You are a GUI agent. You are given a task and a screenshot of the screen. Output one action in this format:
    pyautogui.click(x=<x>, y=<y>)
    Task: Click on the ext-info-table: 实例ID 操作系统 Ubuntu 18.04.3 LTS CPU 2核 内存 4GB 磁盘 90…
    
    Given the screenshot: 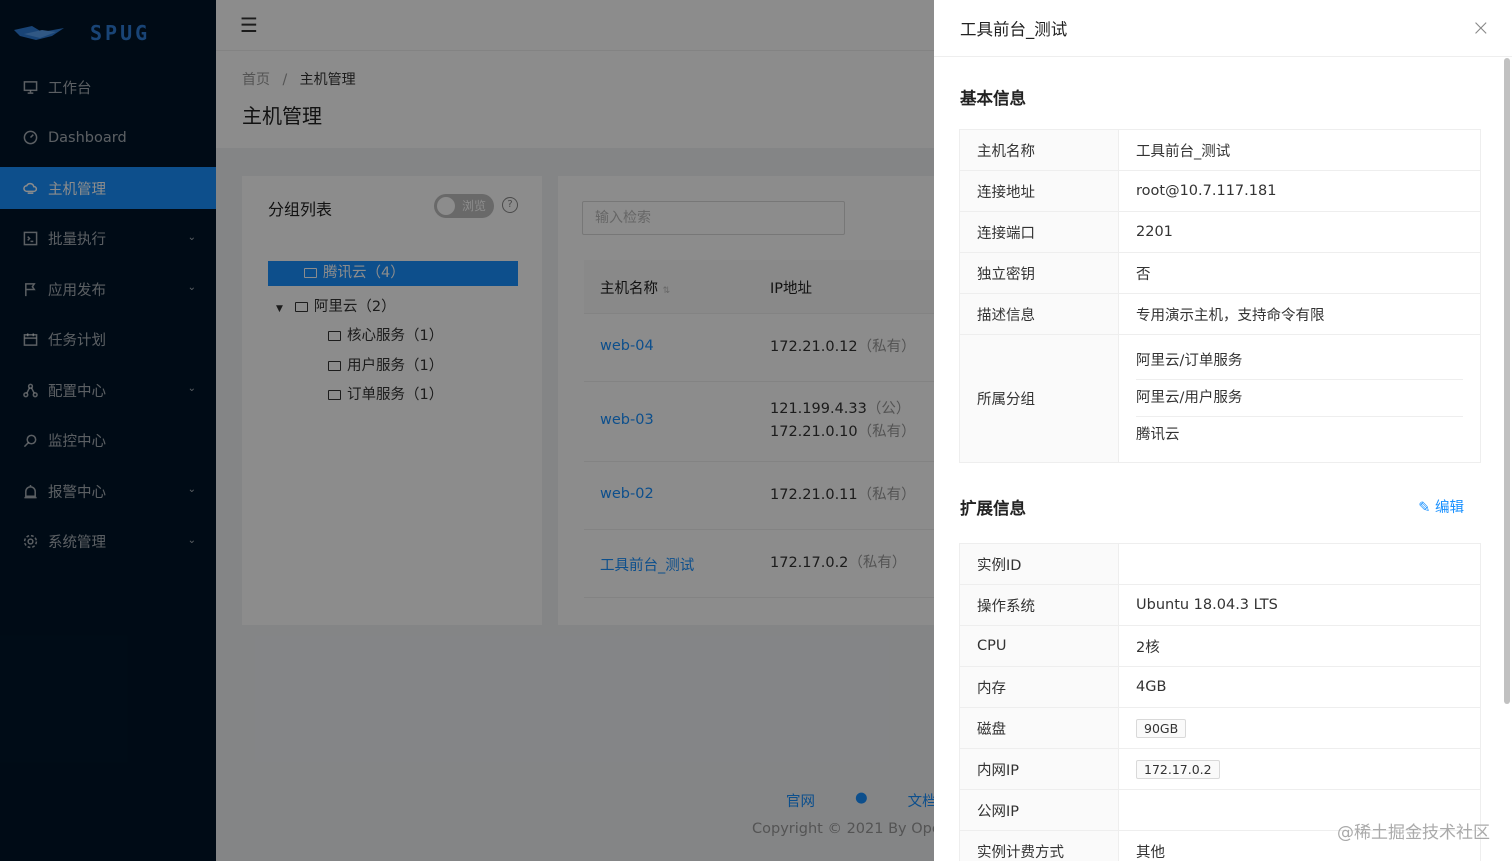 What is the action you would take?
    pyautogui.click(x=1220, y=702)
    